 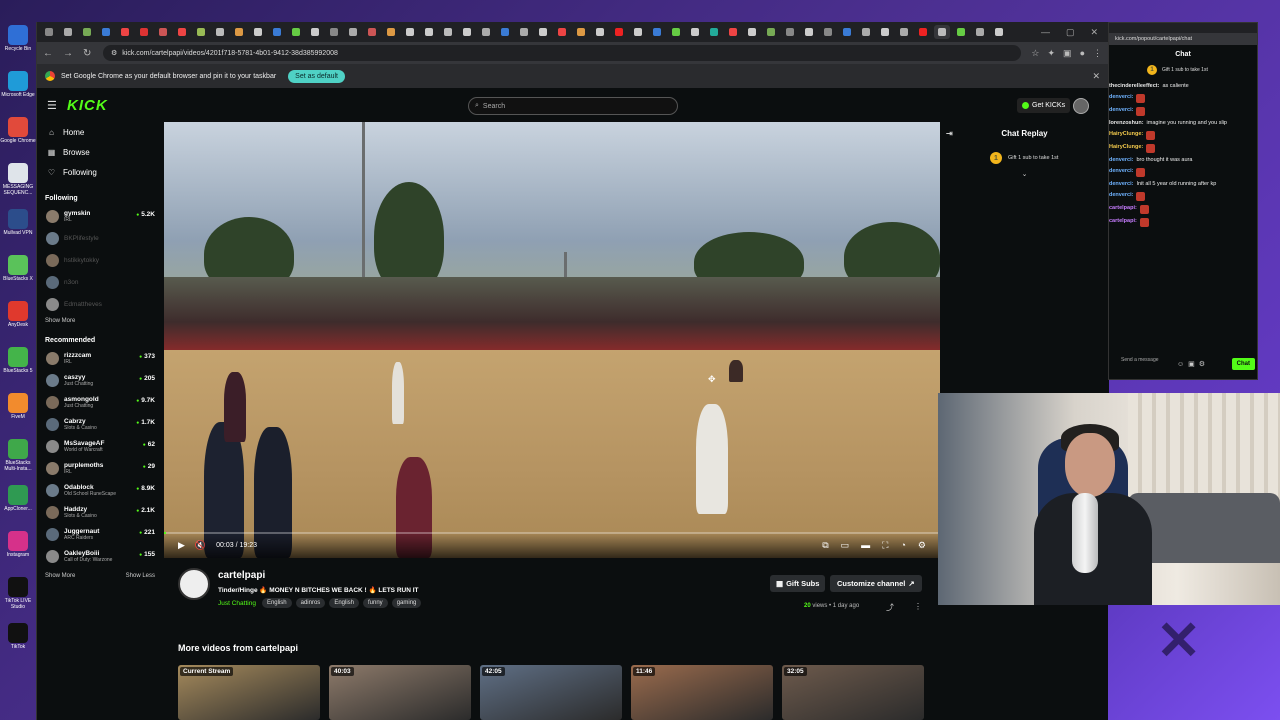 I want to click on video-thumbnail: 32:05, so click(x=853, y=692).